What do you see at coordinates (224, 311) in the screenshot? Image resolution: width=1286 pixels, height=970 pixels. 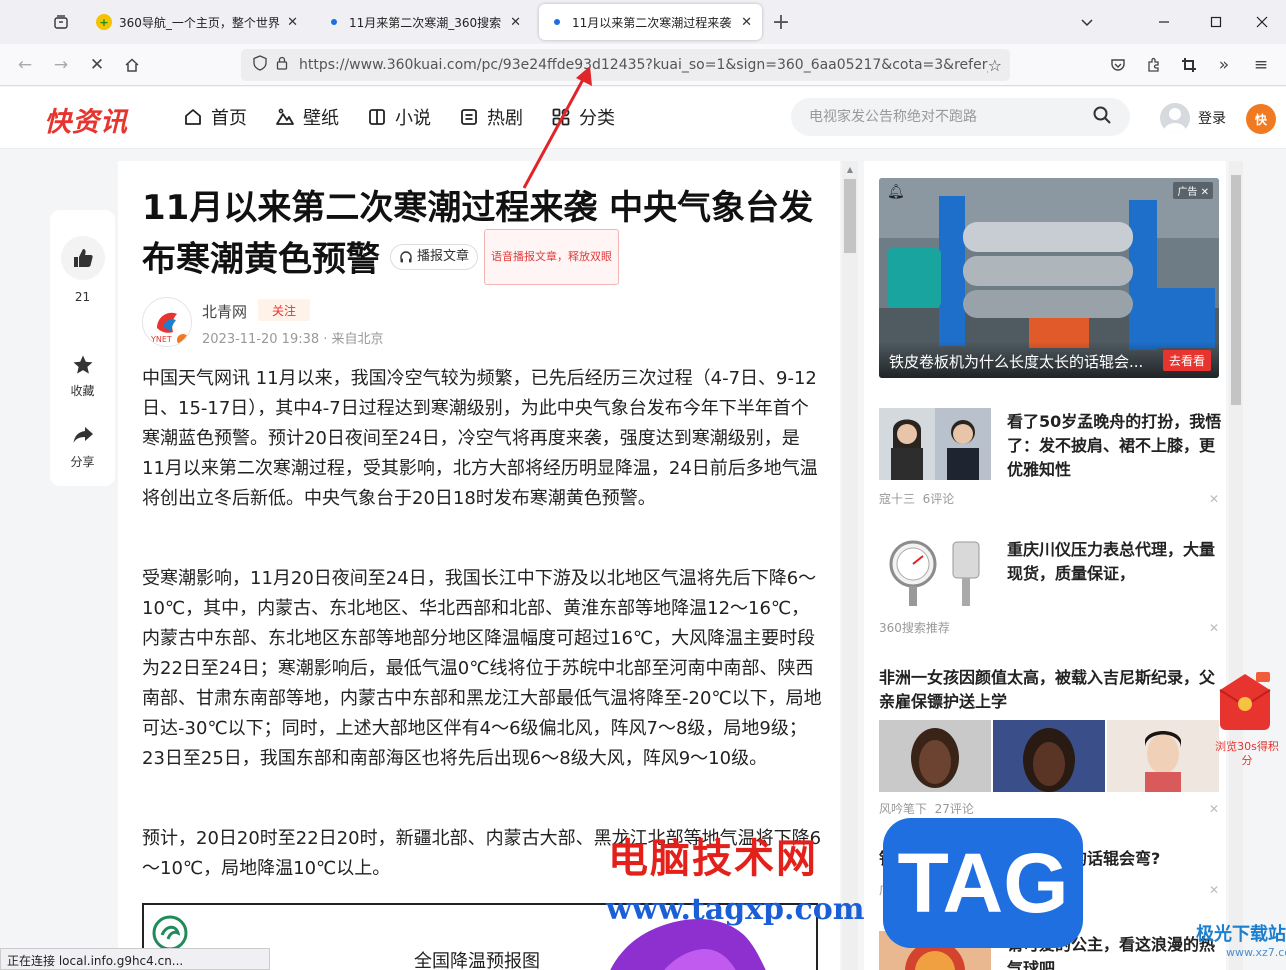 I see `author-name: 北青网` at bounding box center [224, 311].